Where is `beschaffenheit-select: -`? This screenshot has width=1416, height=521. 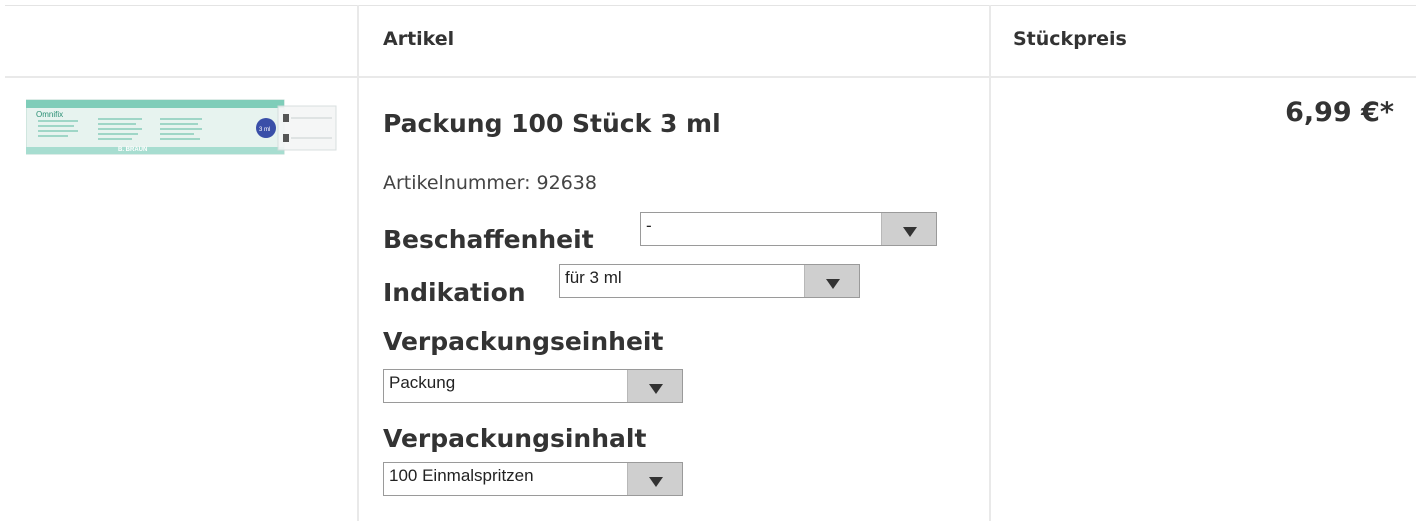
beschaffenheit-select: - is located at coordinates (788, 229).